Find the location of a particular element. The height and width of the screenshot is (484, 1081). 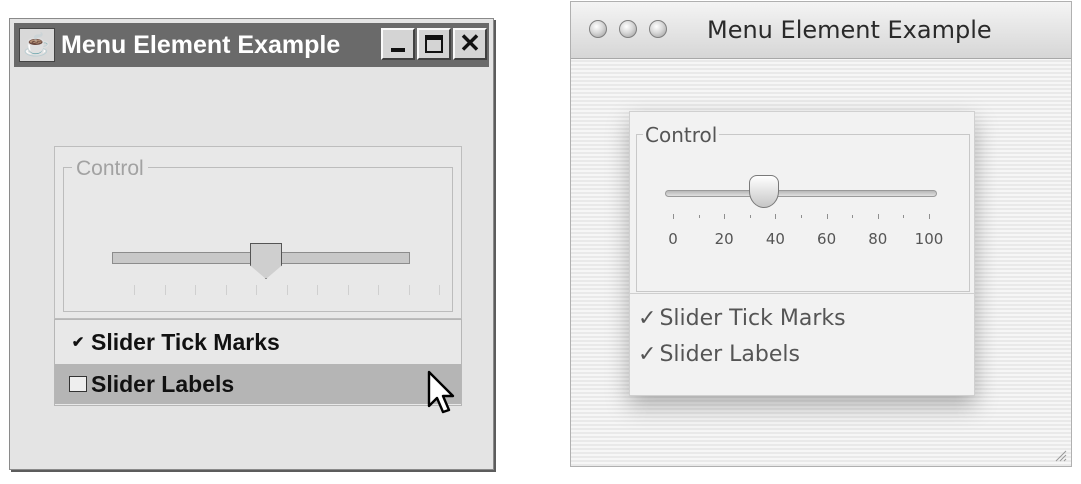

resize-grip-icon is located at coordinates (1060, 455).